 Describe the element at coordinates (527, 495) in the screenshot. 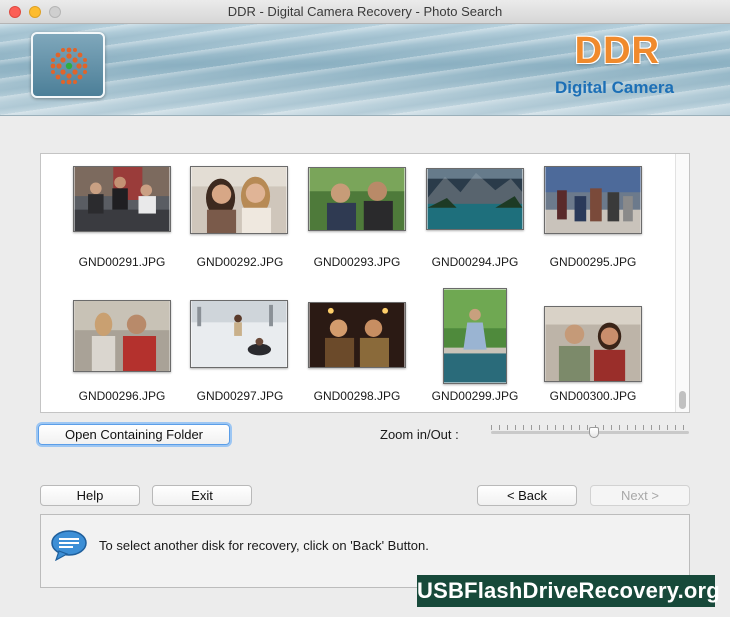

I see `back-button: < Back` at that location.